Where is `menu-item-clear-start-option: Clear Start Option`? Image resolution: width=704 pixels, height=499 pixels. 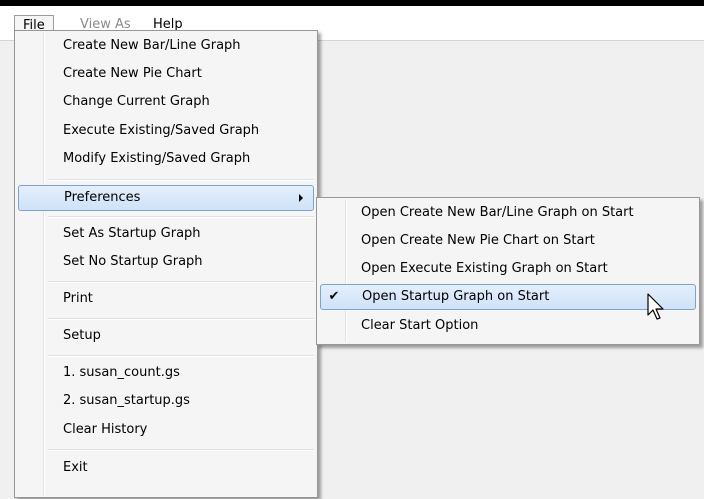 menu-item-clear-start-option: Clear Start Option is located at coordinates (508, 326).